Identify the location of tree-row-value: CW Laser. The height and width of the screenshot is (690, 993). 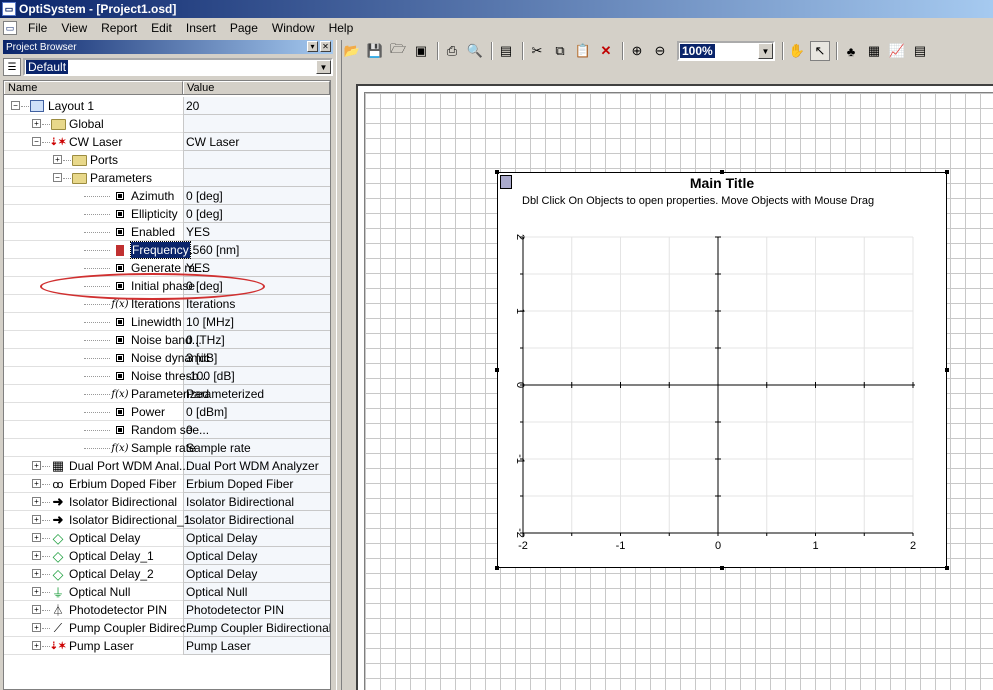
(256, 142).